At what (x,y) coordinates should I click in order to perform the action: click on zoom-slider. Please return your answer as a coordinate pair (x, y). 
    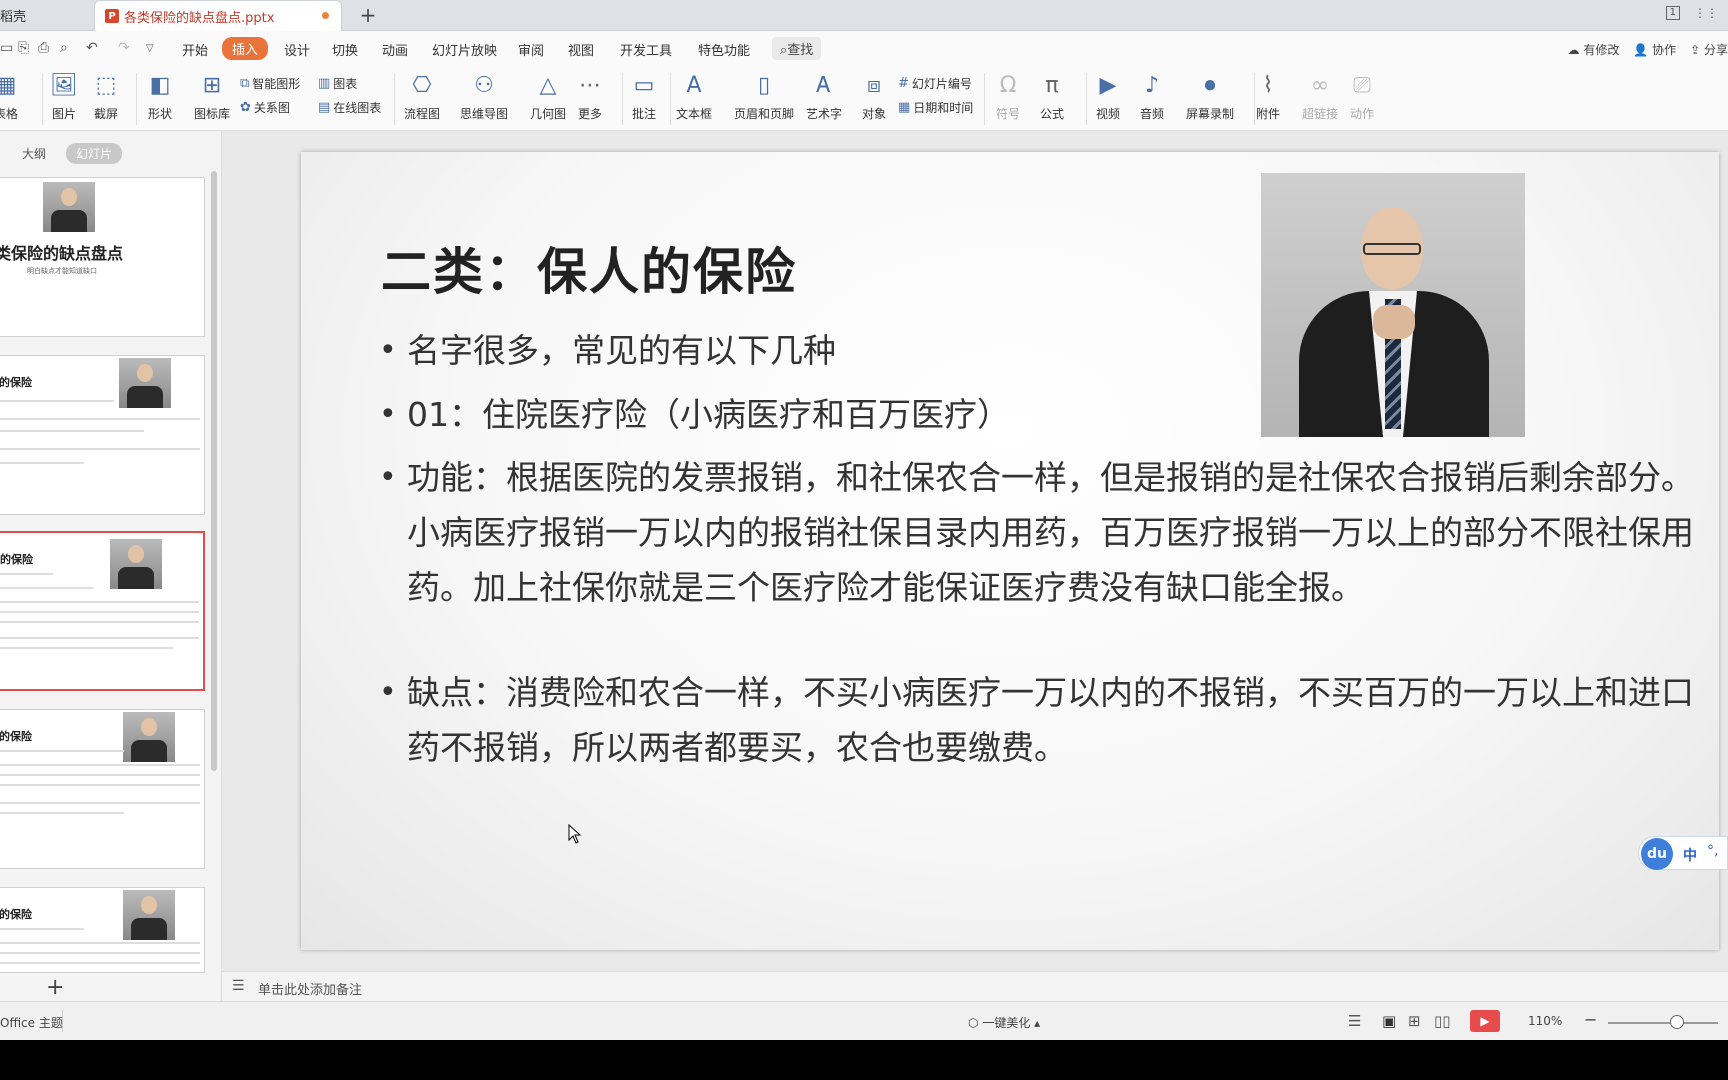
    Looking at the image, I should click on (1663, 1023).